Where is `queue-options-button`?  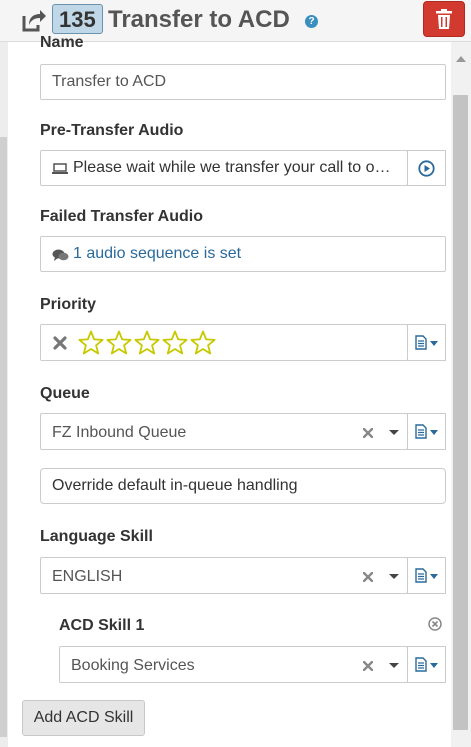
queue-options-button is located at coordinates (426, 431).